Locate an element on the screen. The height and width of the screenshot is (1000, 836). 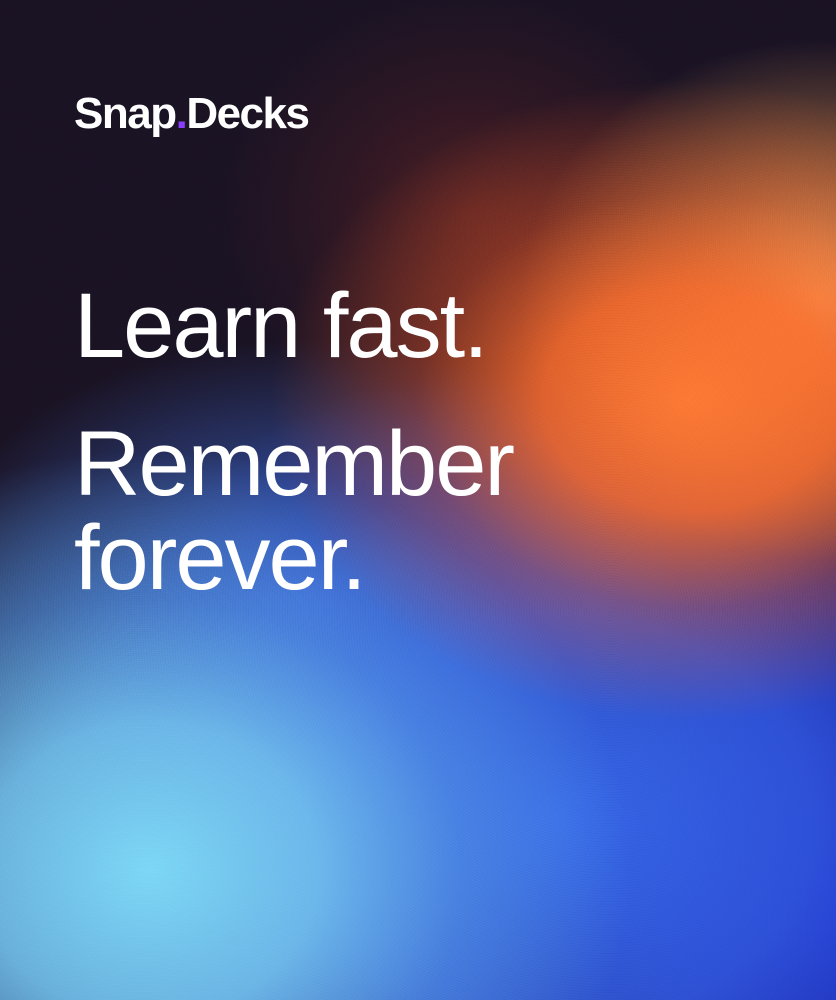
headline-line-3: forever. is located at coordinates (220, 558).